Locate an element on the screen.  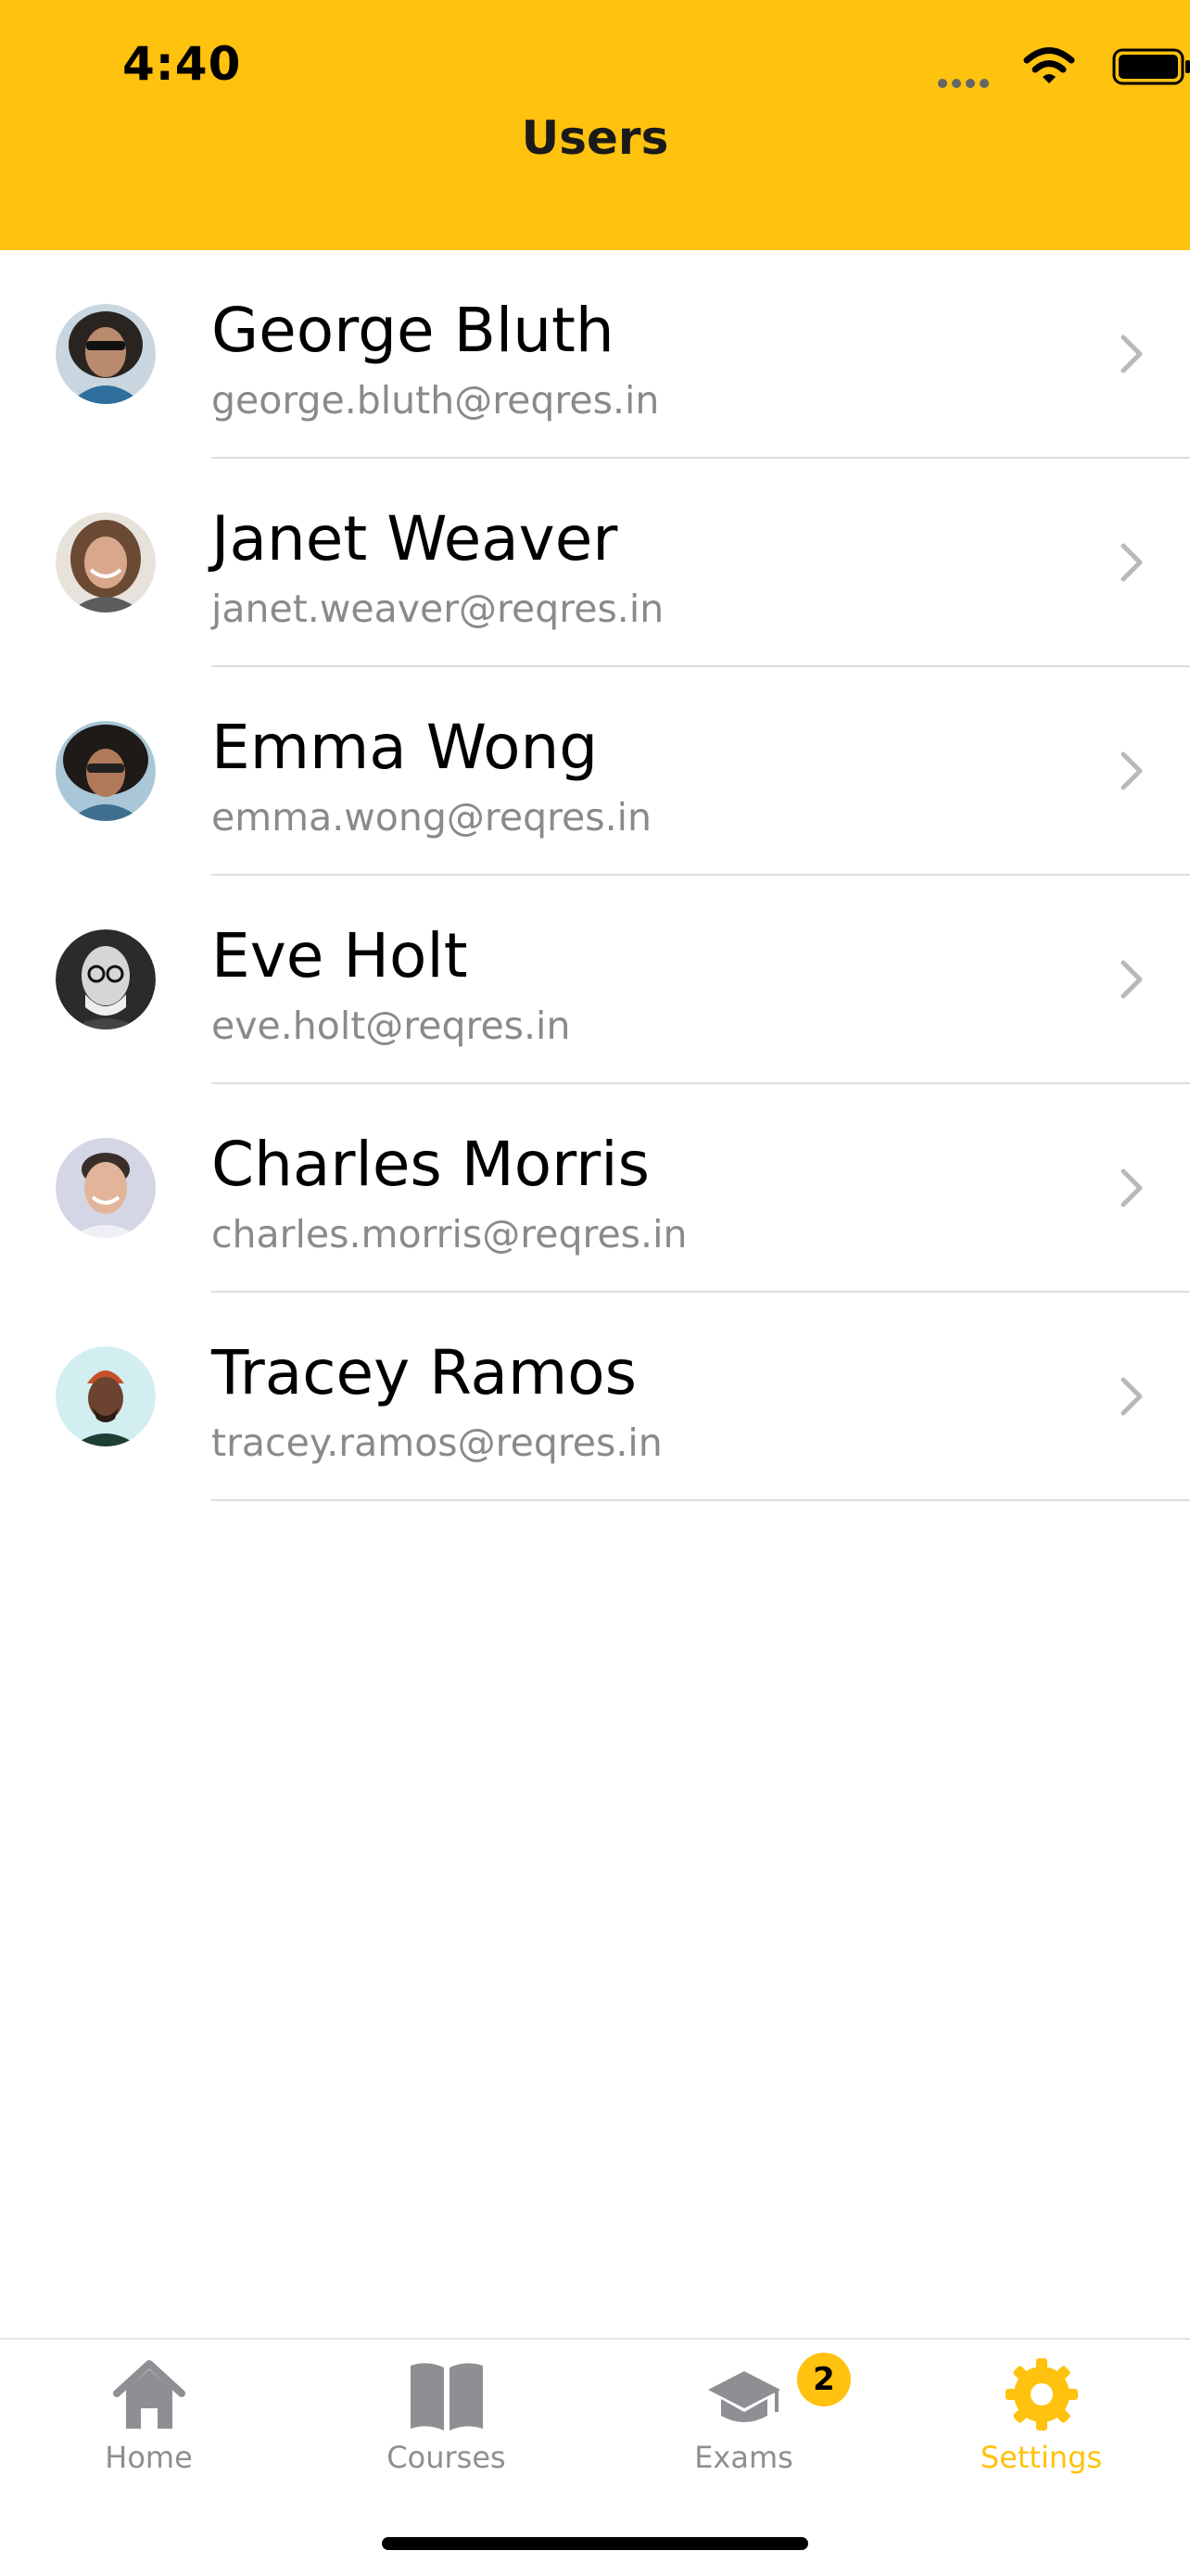
tab-courses: Courses is located at coordinates (446, 2414).